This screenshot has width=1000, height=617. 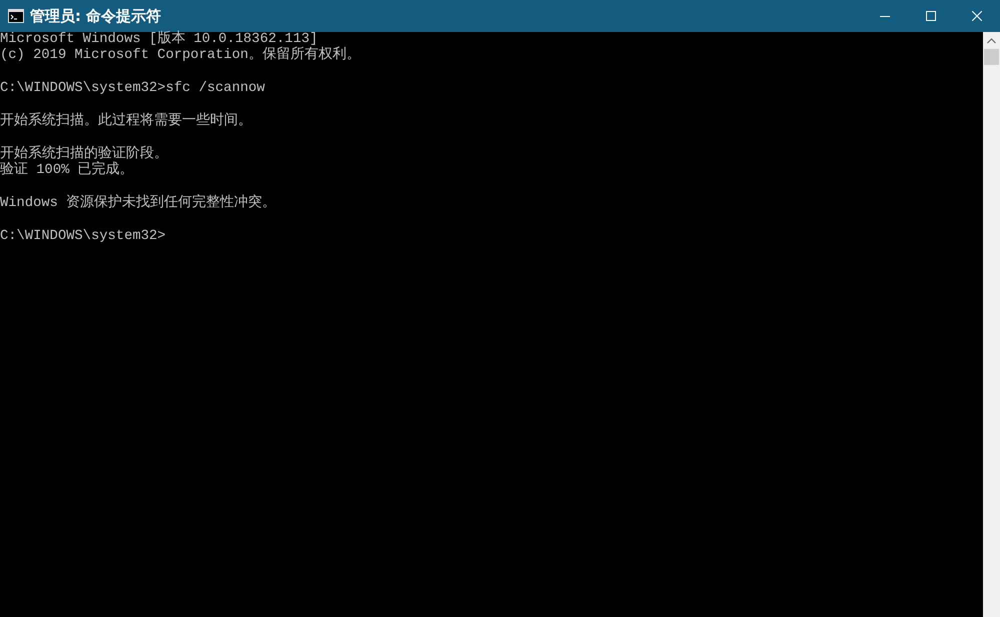 I want to click on console-line: Windows 资源保护未找到任何完整性冲突。, so click(x=138, y=204).